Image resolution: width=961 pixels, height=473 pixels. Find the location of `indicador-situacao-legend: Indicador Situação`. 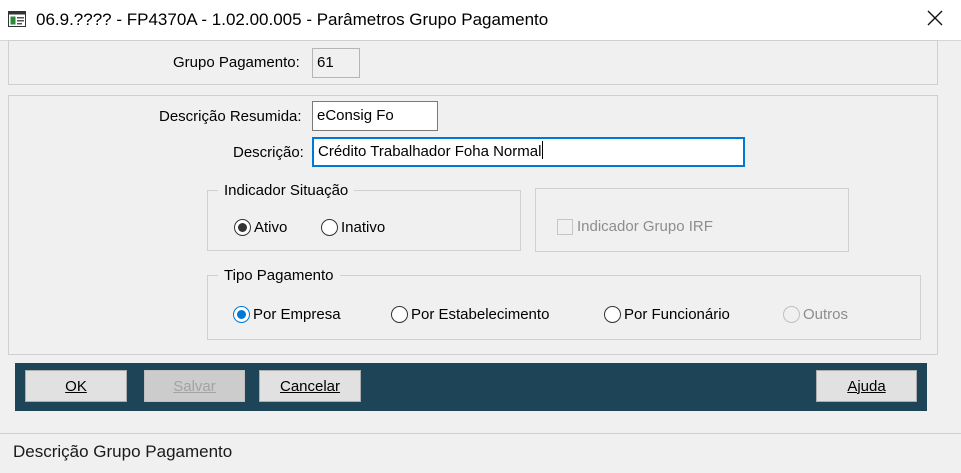

indicador-situacao-legend: Indicador Situação is located at coordinates (286, 190).